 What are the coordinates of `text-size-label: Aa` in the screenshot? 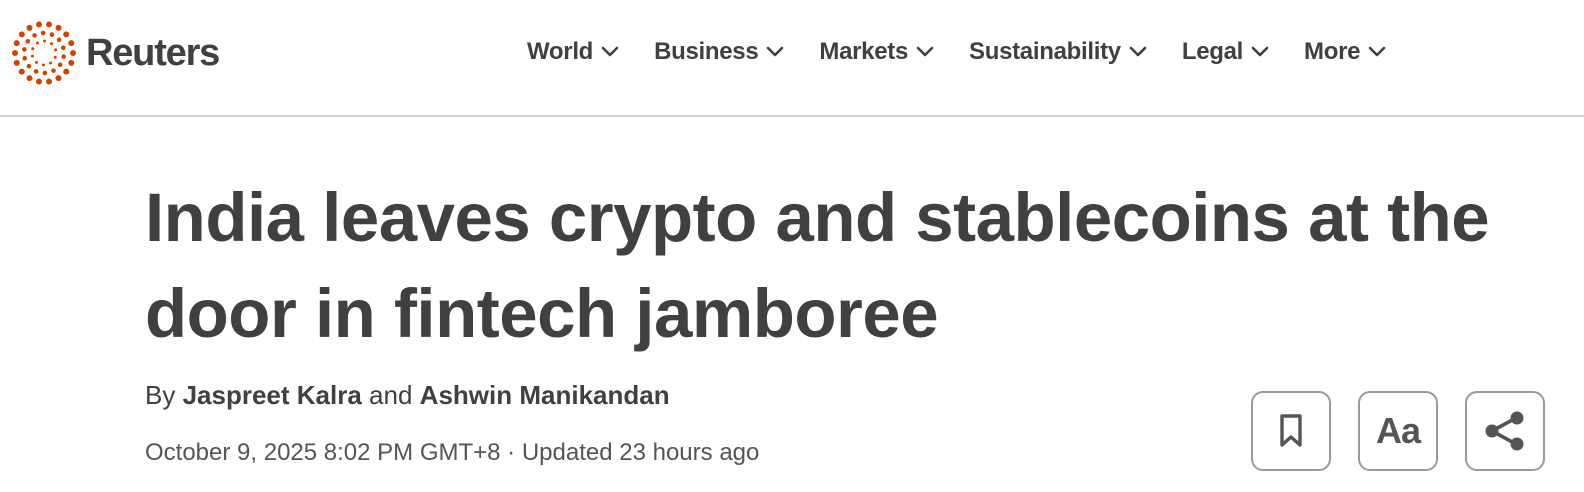 It's located at (1398, 430).